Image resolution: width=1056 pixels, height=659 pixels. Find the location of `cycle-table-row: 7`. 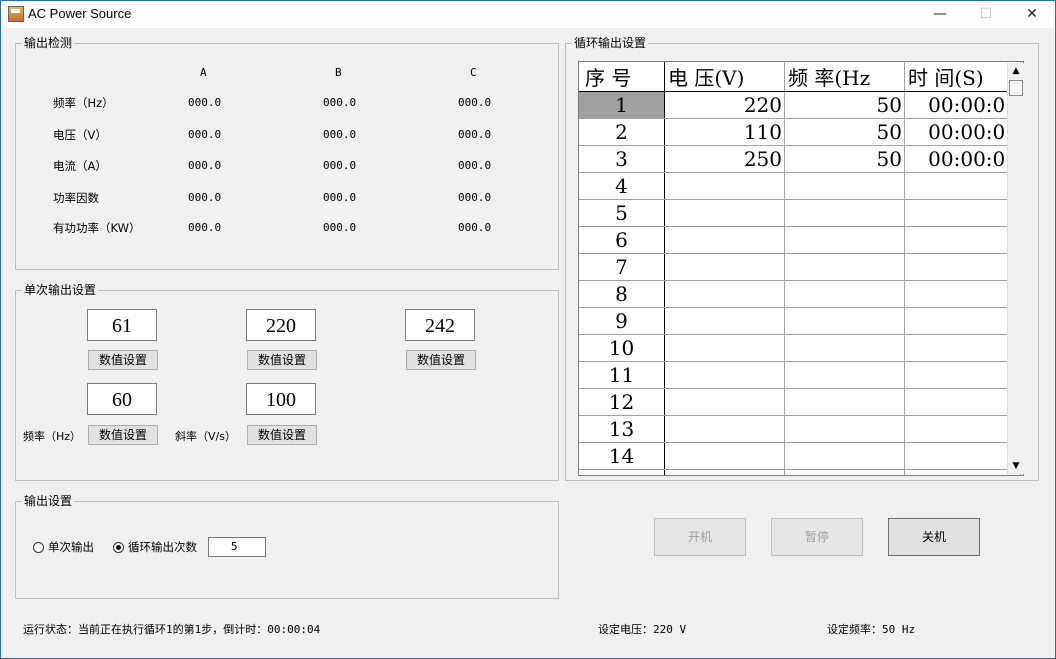

cycle-table-row: 7 is located at coordinates (800, 267).